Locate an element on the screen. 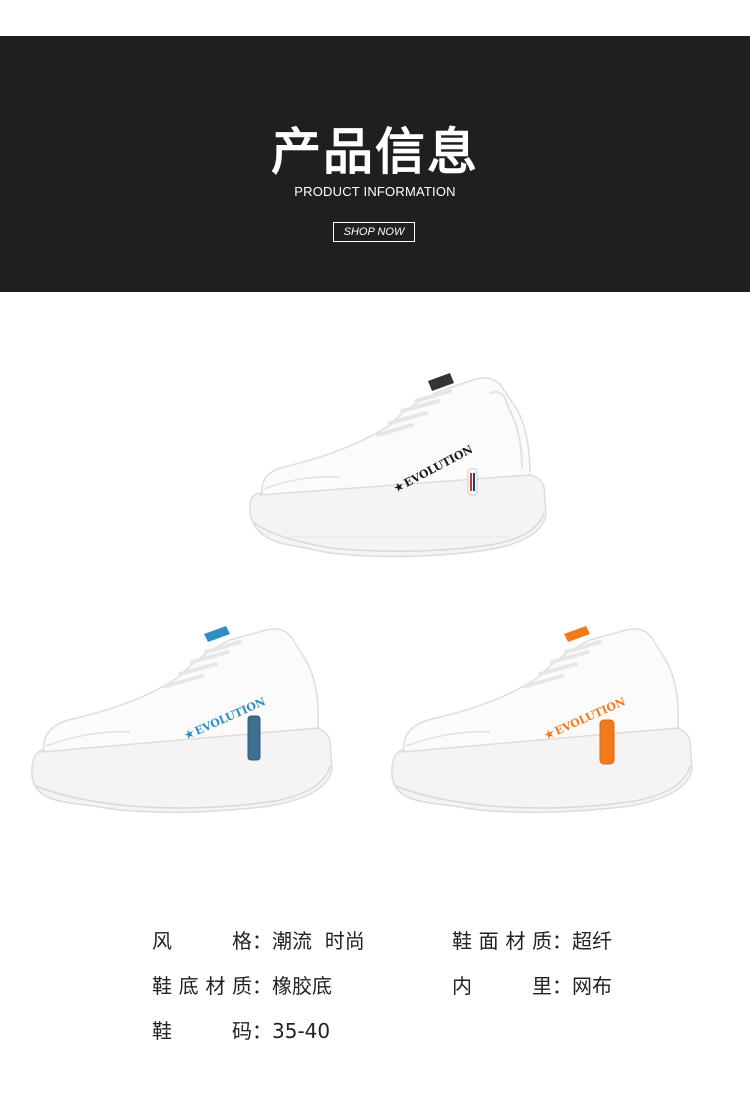 The image size is (750, 1097). shop-now-button: SHOP NOW is located at coordinates (374, 232).